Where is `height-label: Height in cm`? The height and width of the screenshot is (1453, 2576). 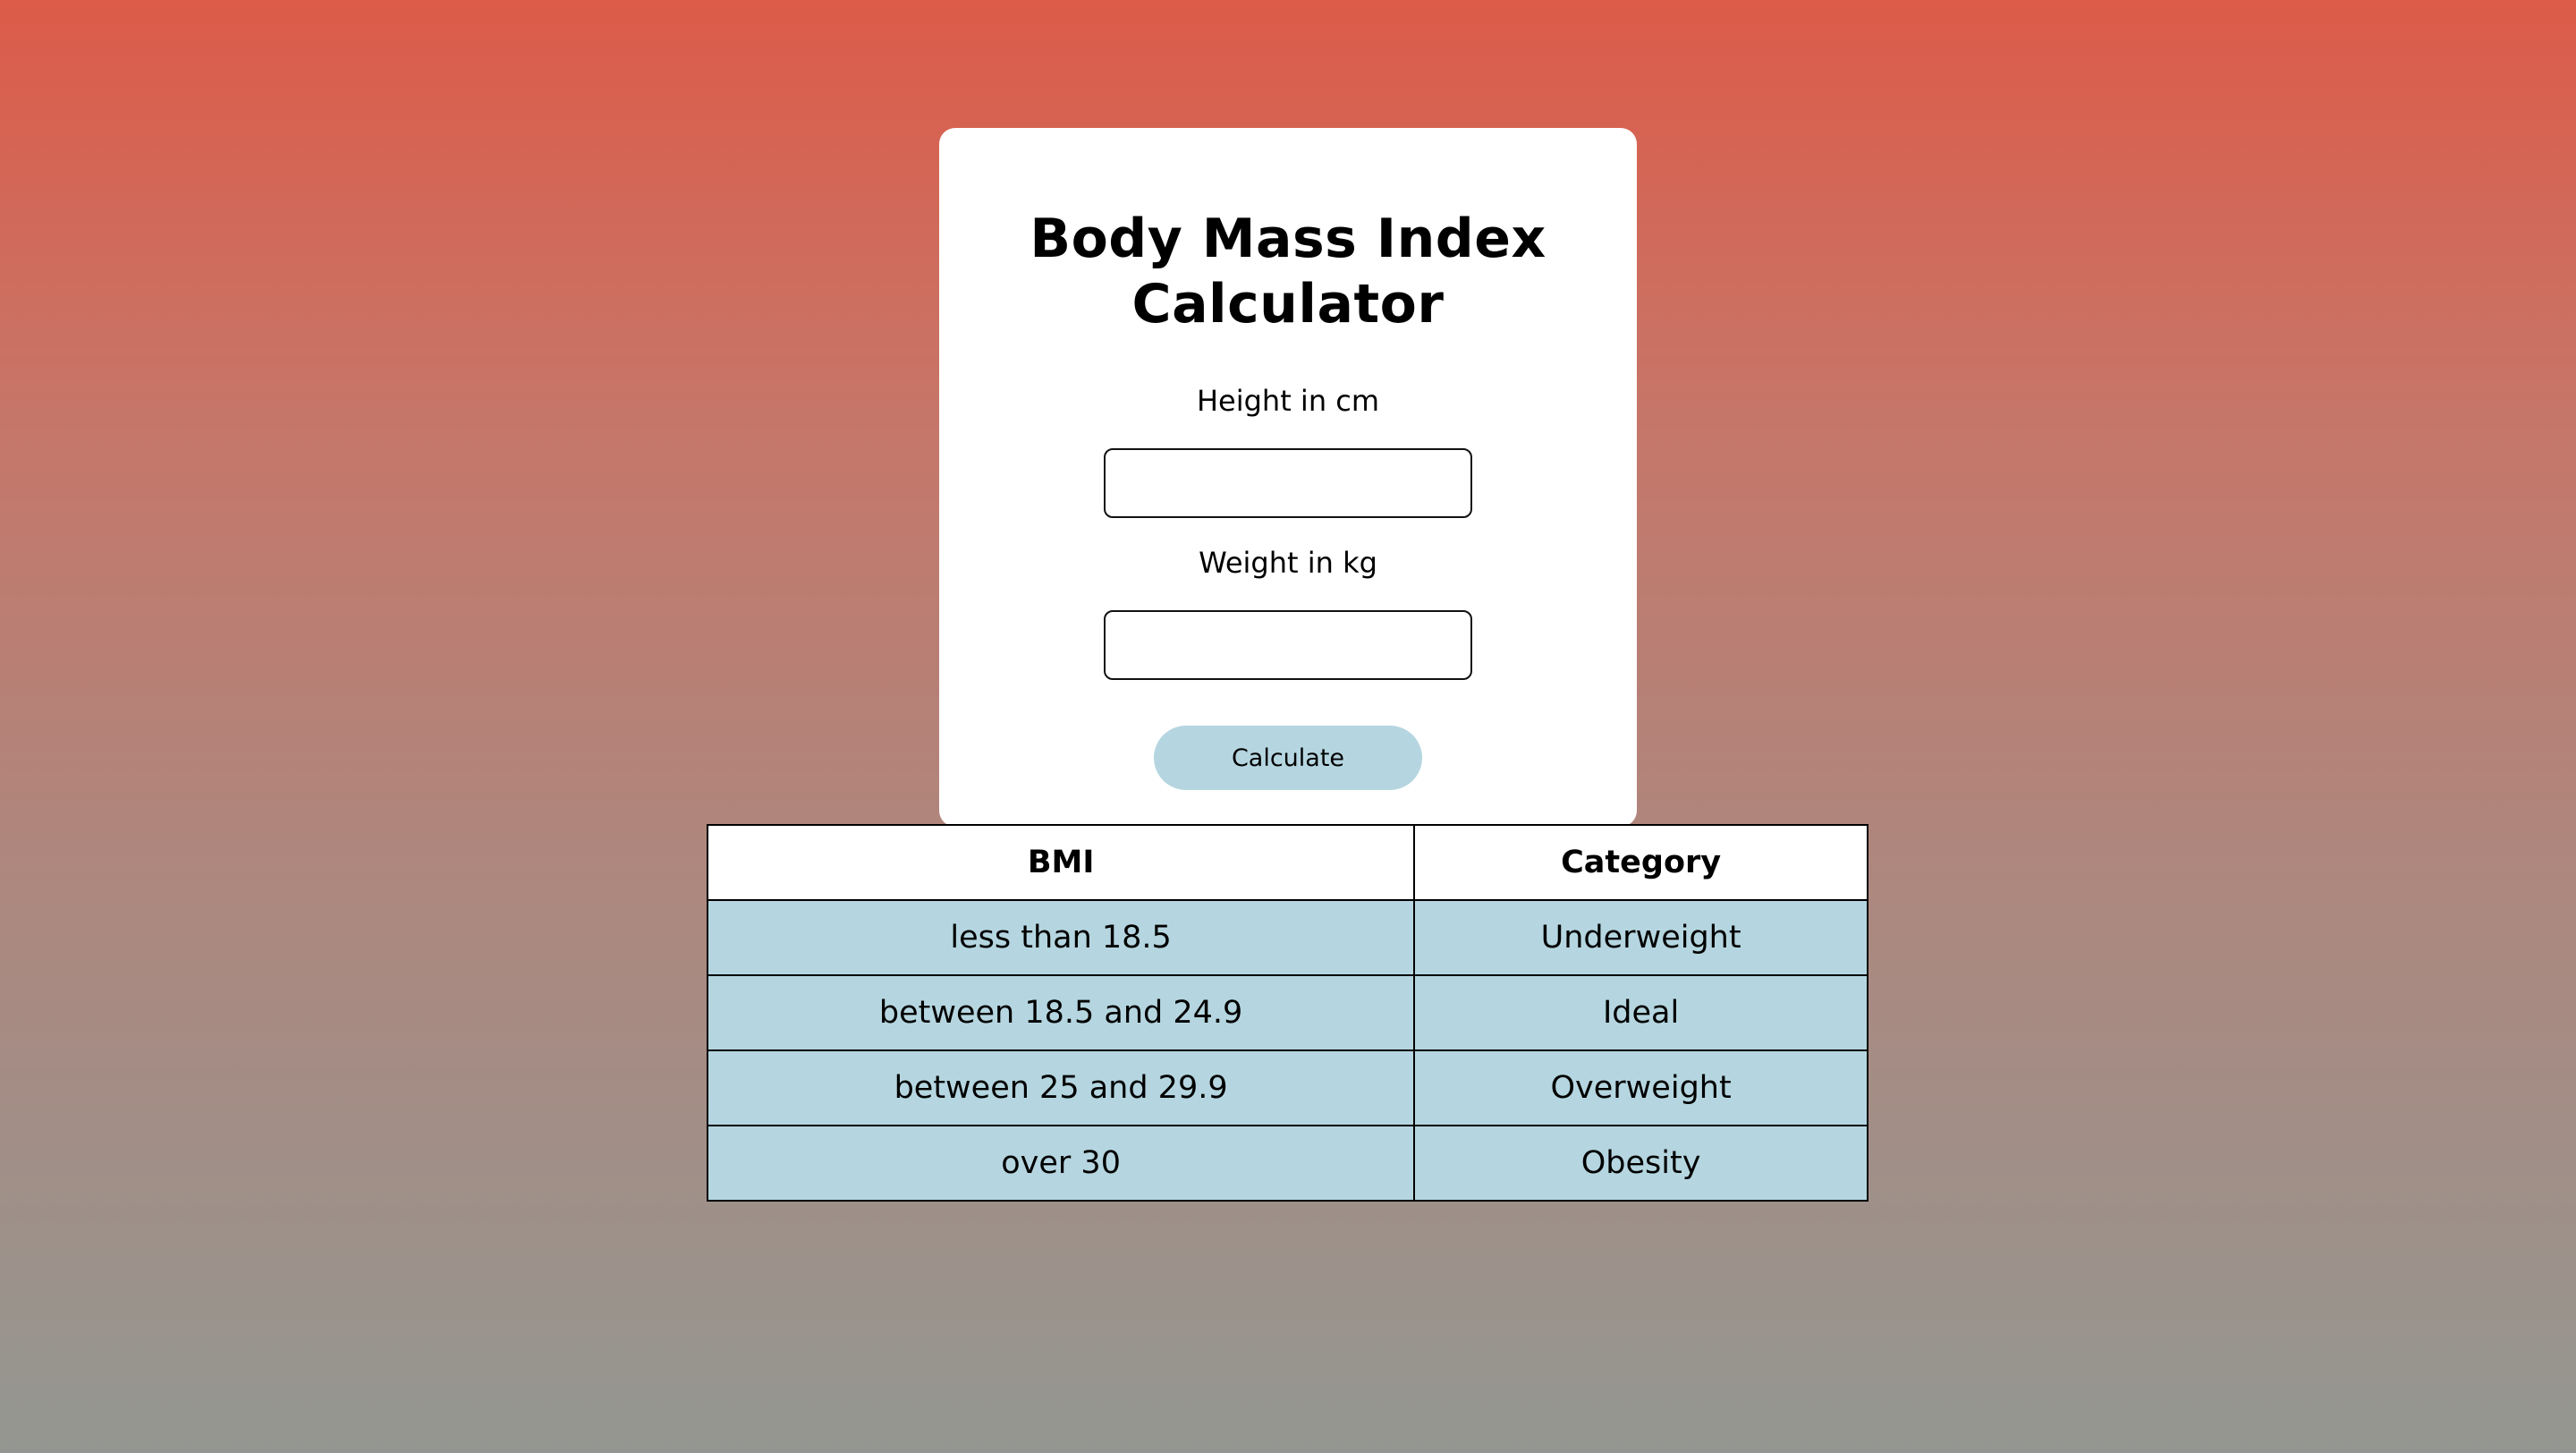 height-label: Height in cm is located at coordinates (1288, 401).